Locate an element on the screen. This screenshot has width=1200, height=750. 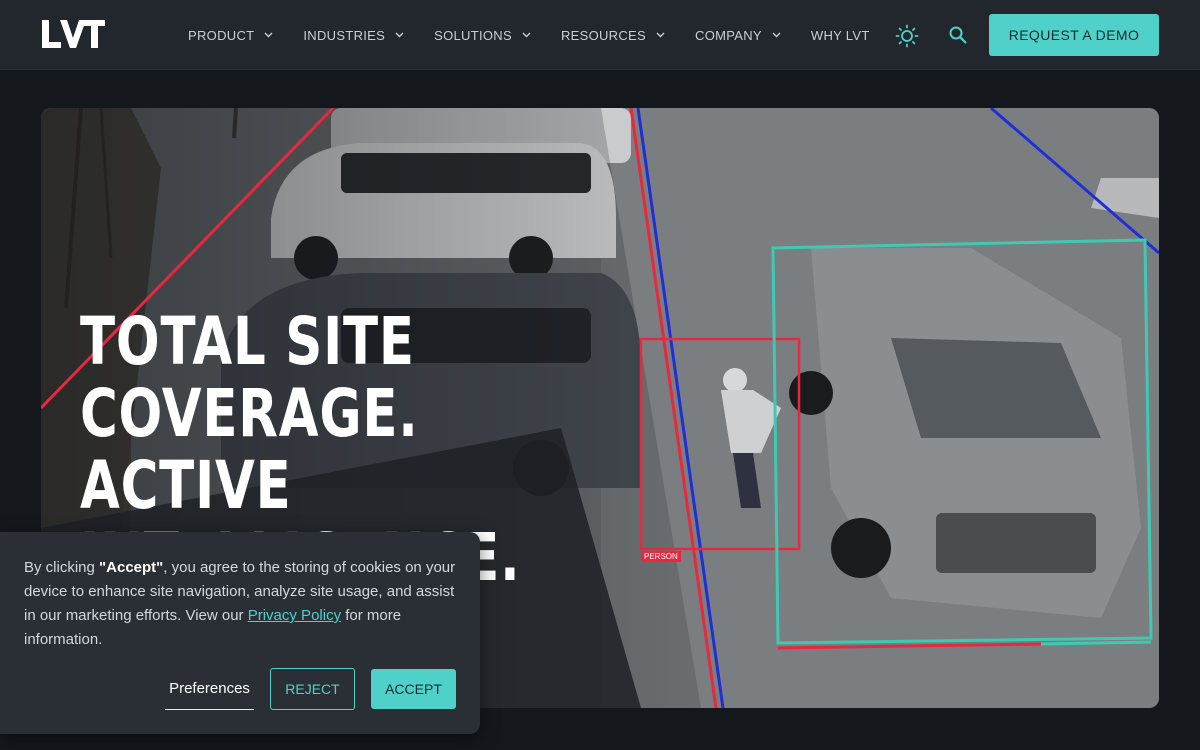
privacy-policy-link: Privacy Policy is located at coordinates (294, 615).